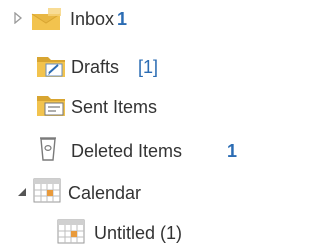 The width and height of the screenshot is (323, 251). Describe the element at coordinates (95, 67) in the screenshot. I see `folder-label: Drafts` at that location.